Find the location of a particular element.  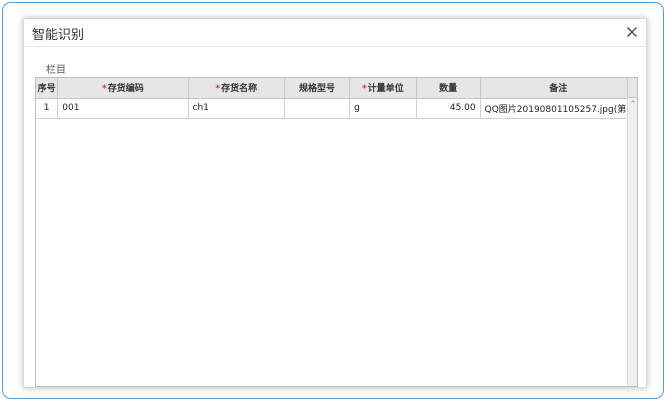

col-header-note: 备注 is located at coordinates (558, 88).